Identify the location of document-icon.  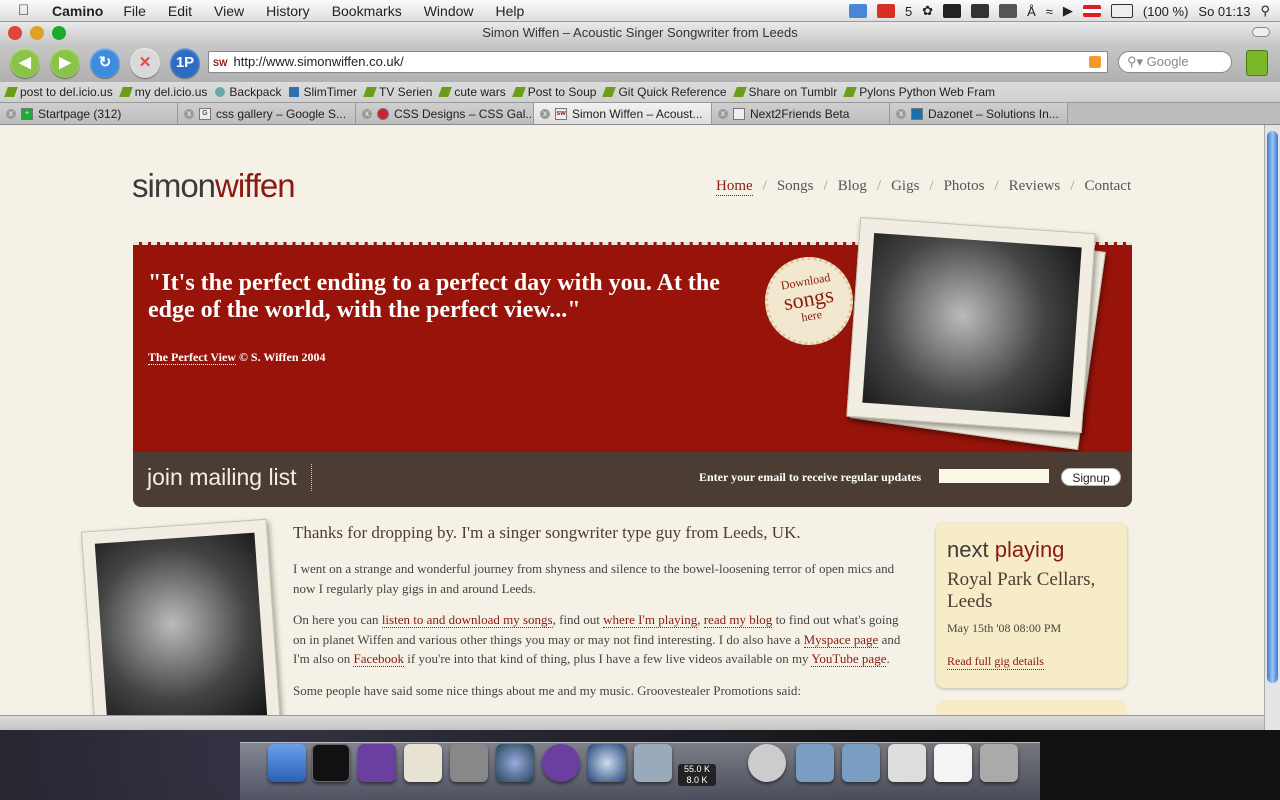
(953, 763).